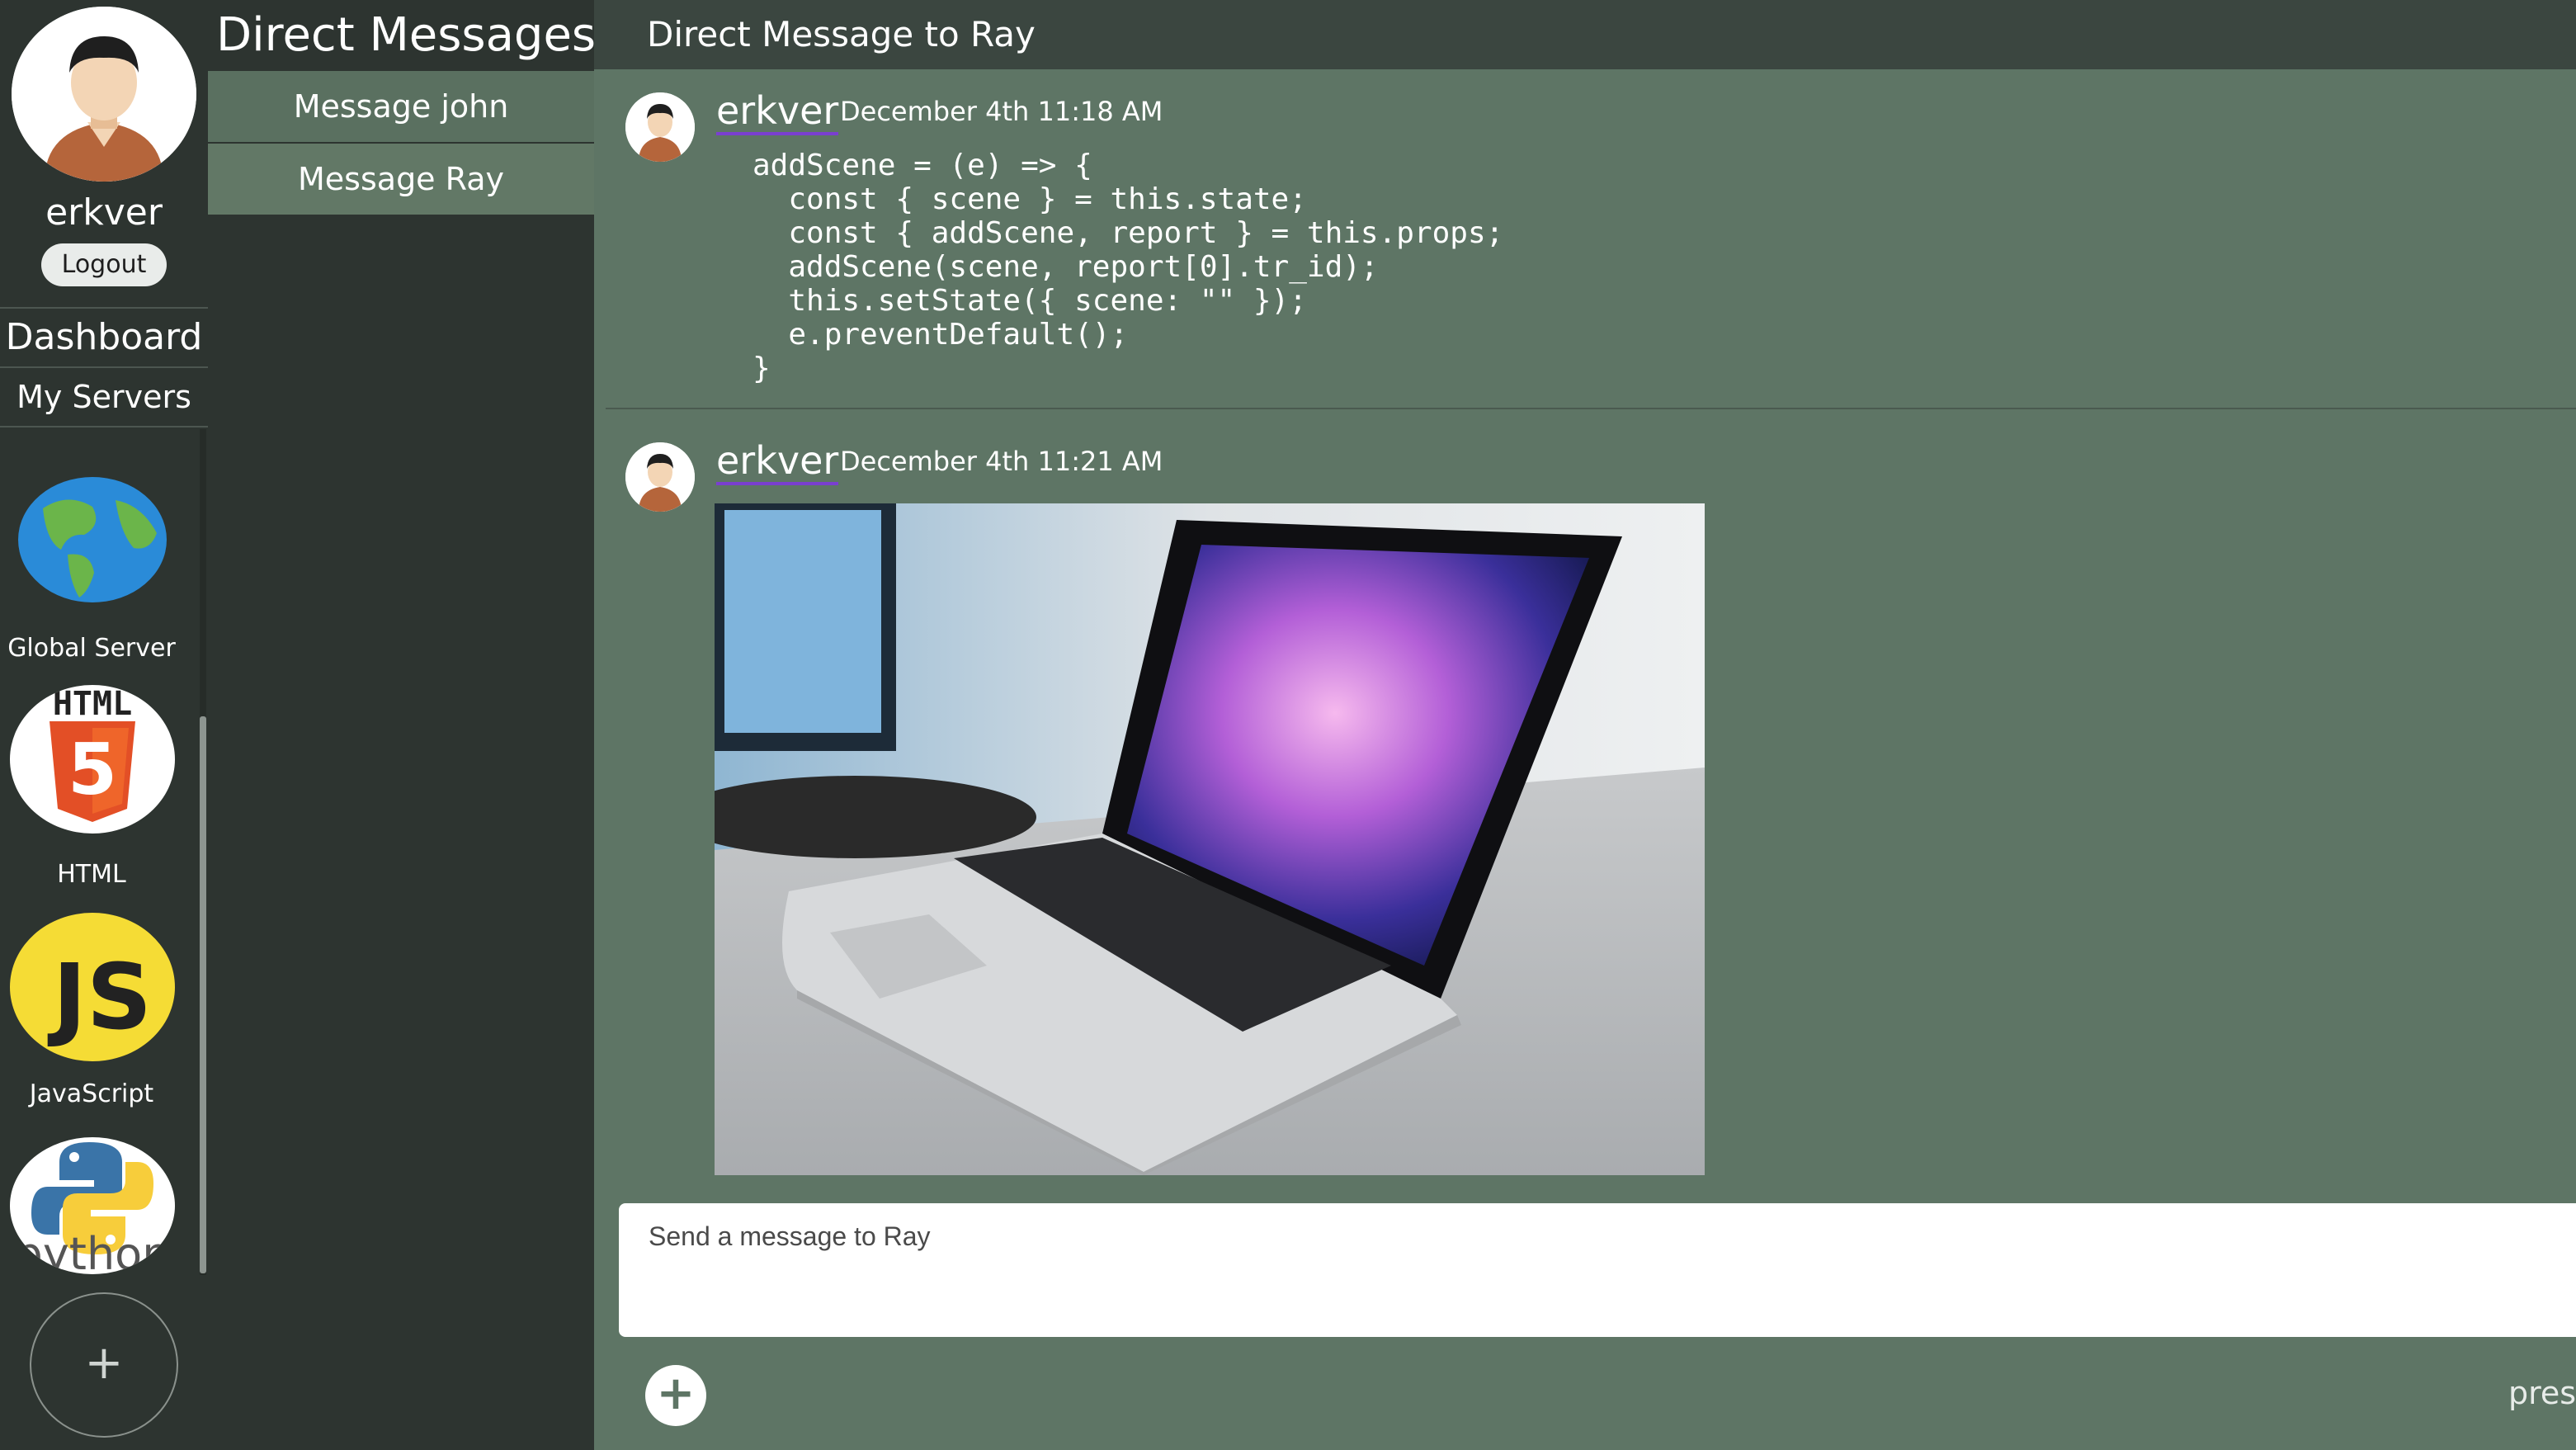  I want to click on html5-badge: 5, so click(92, 770).